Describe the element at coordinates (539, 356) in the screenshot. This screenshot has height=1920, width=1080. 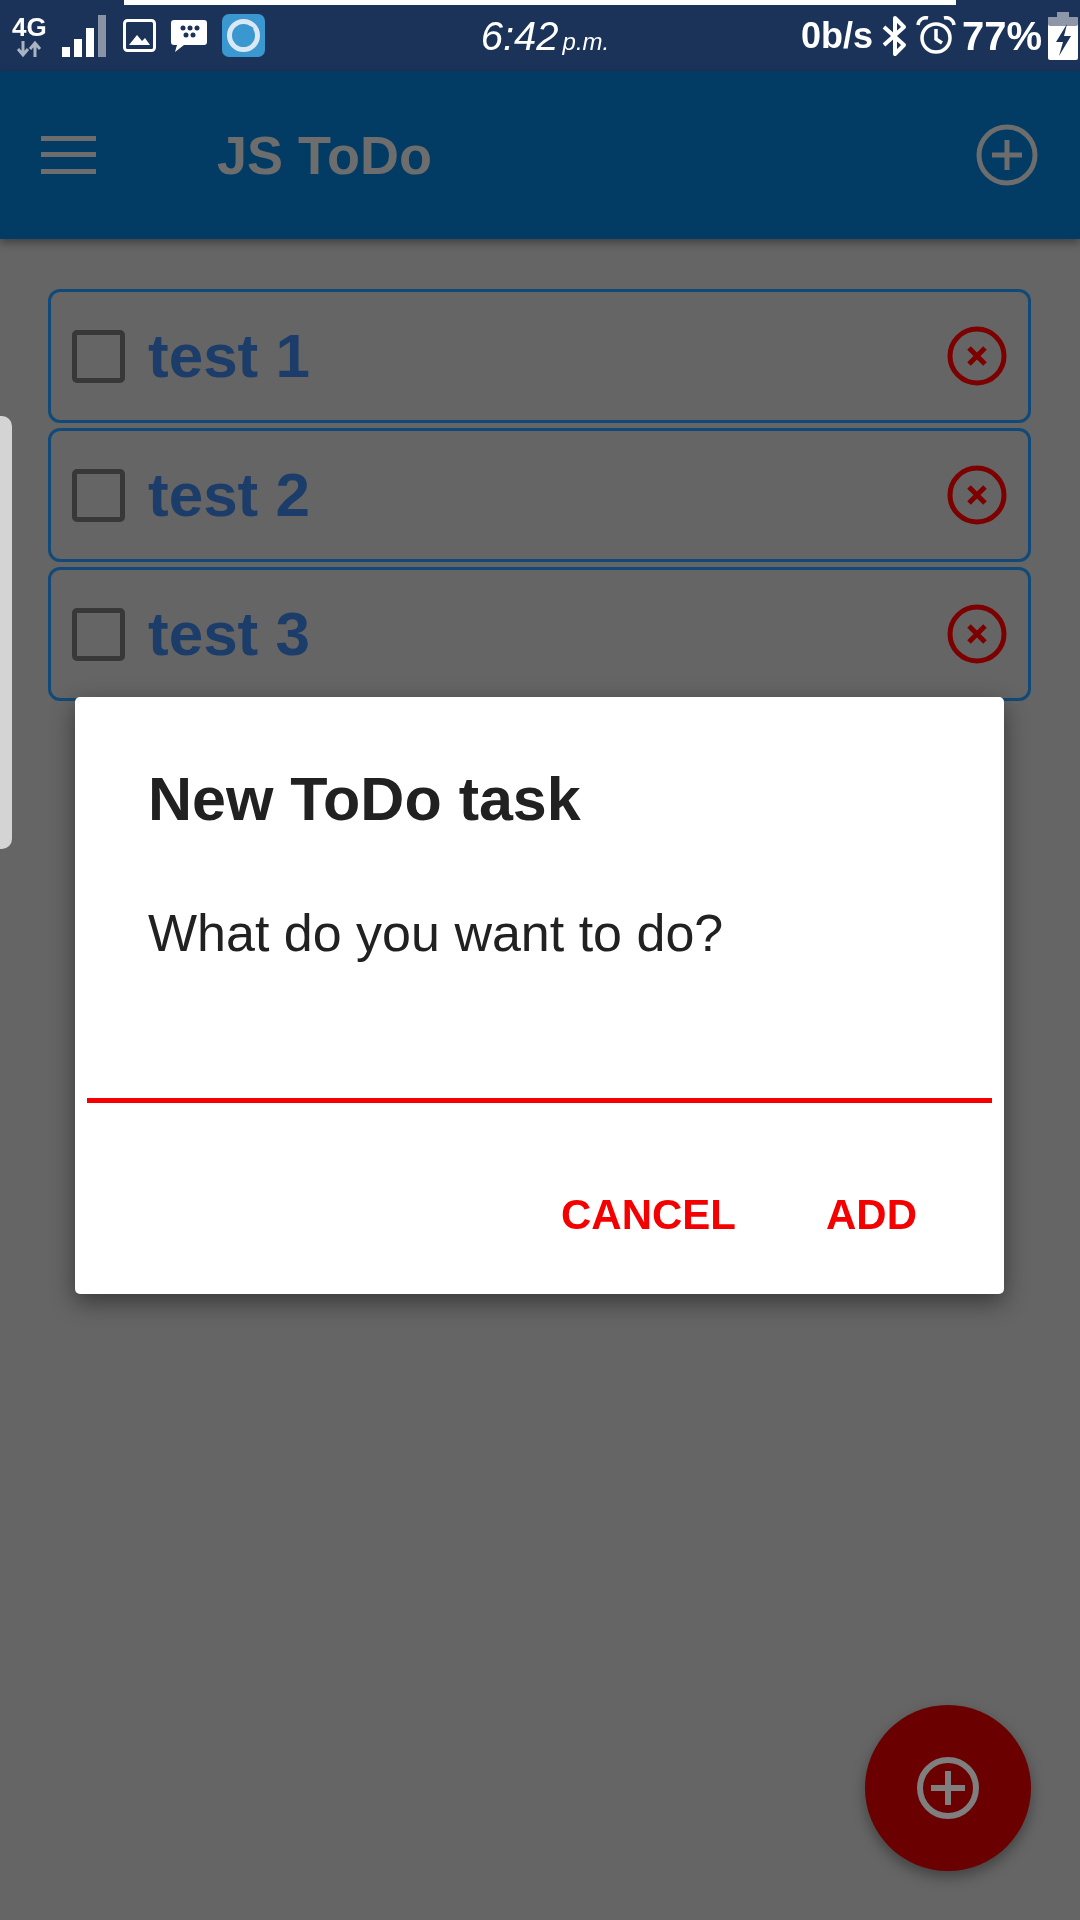
I see `task-item: test 1` at that location.